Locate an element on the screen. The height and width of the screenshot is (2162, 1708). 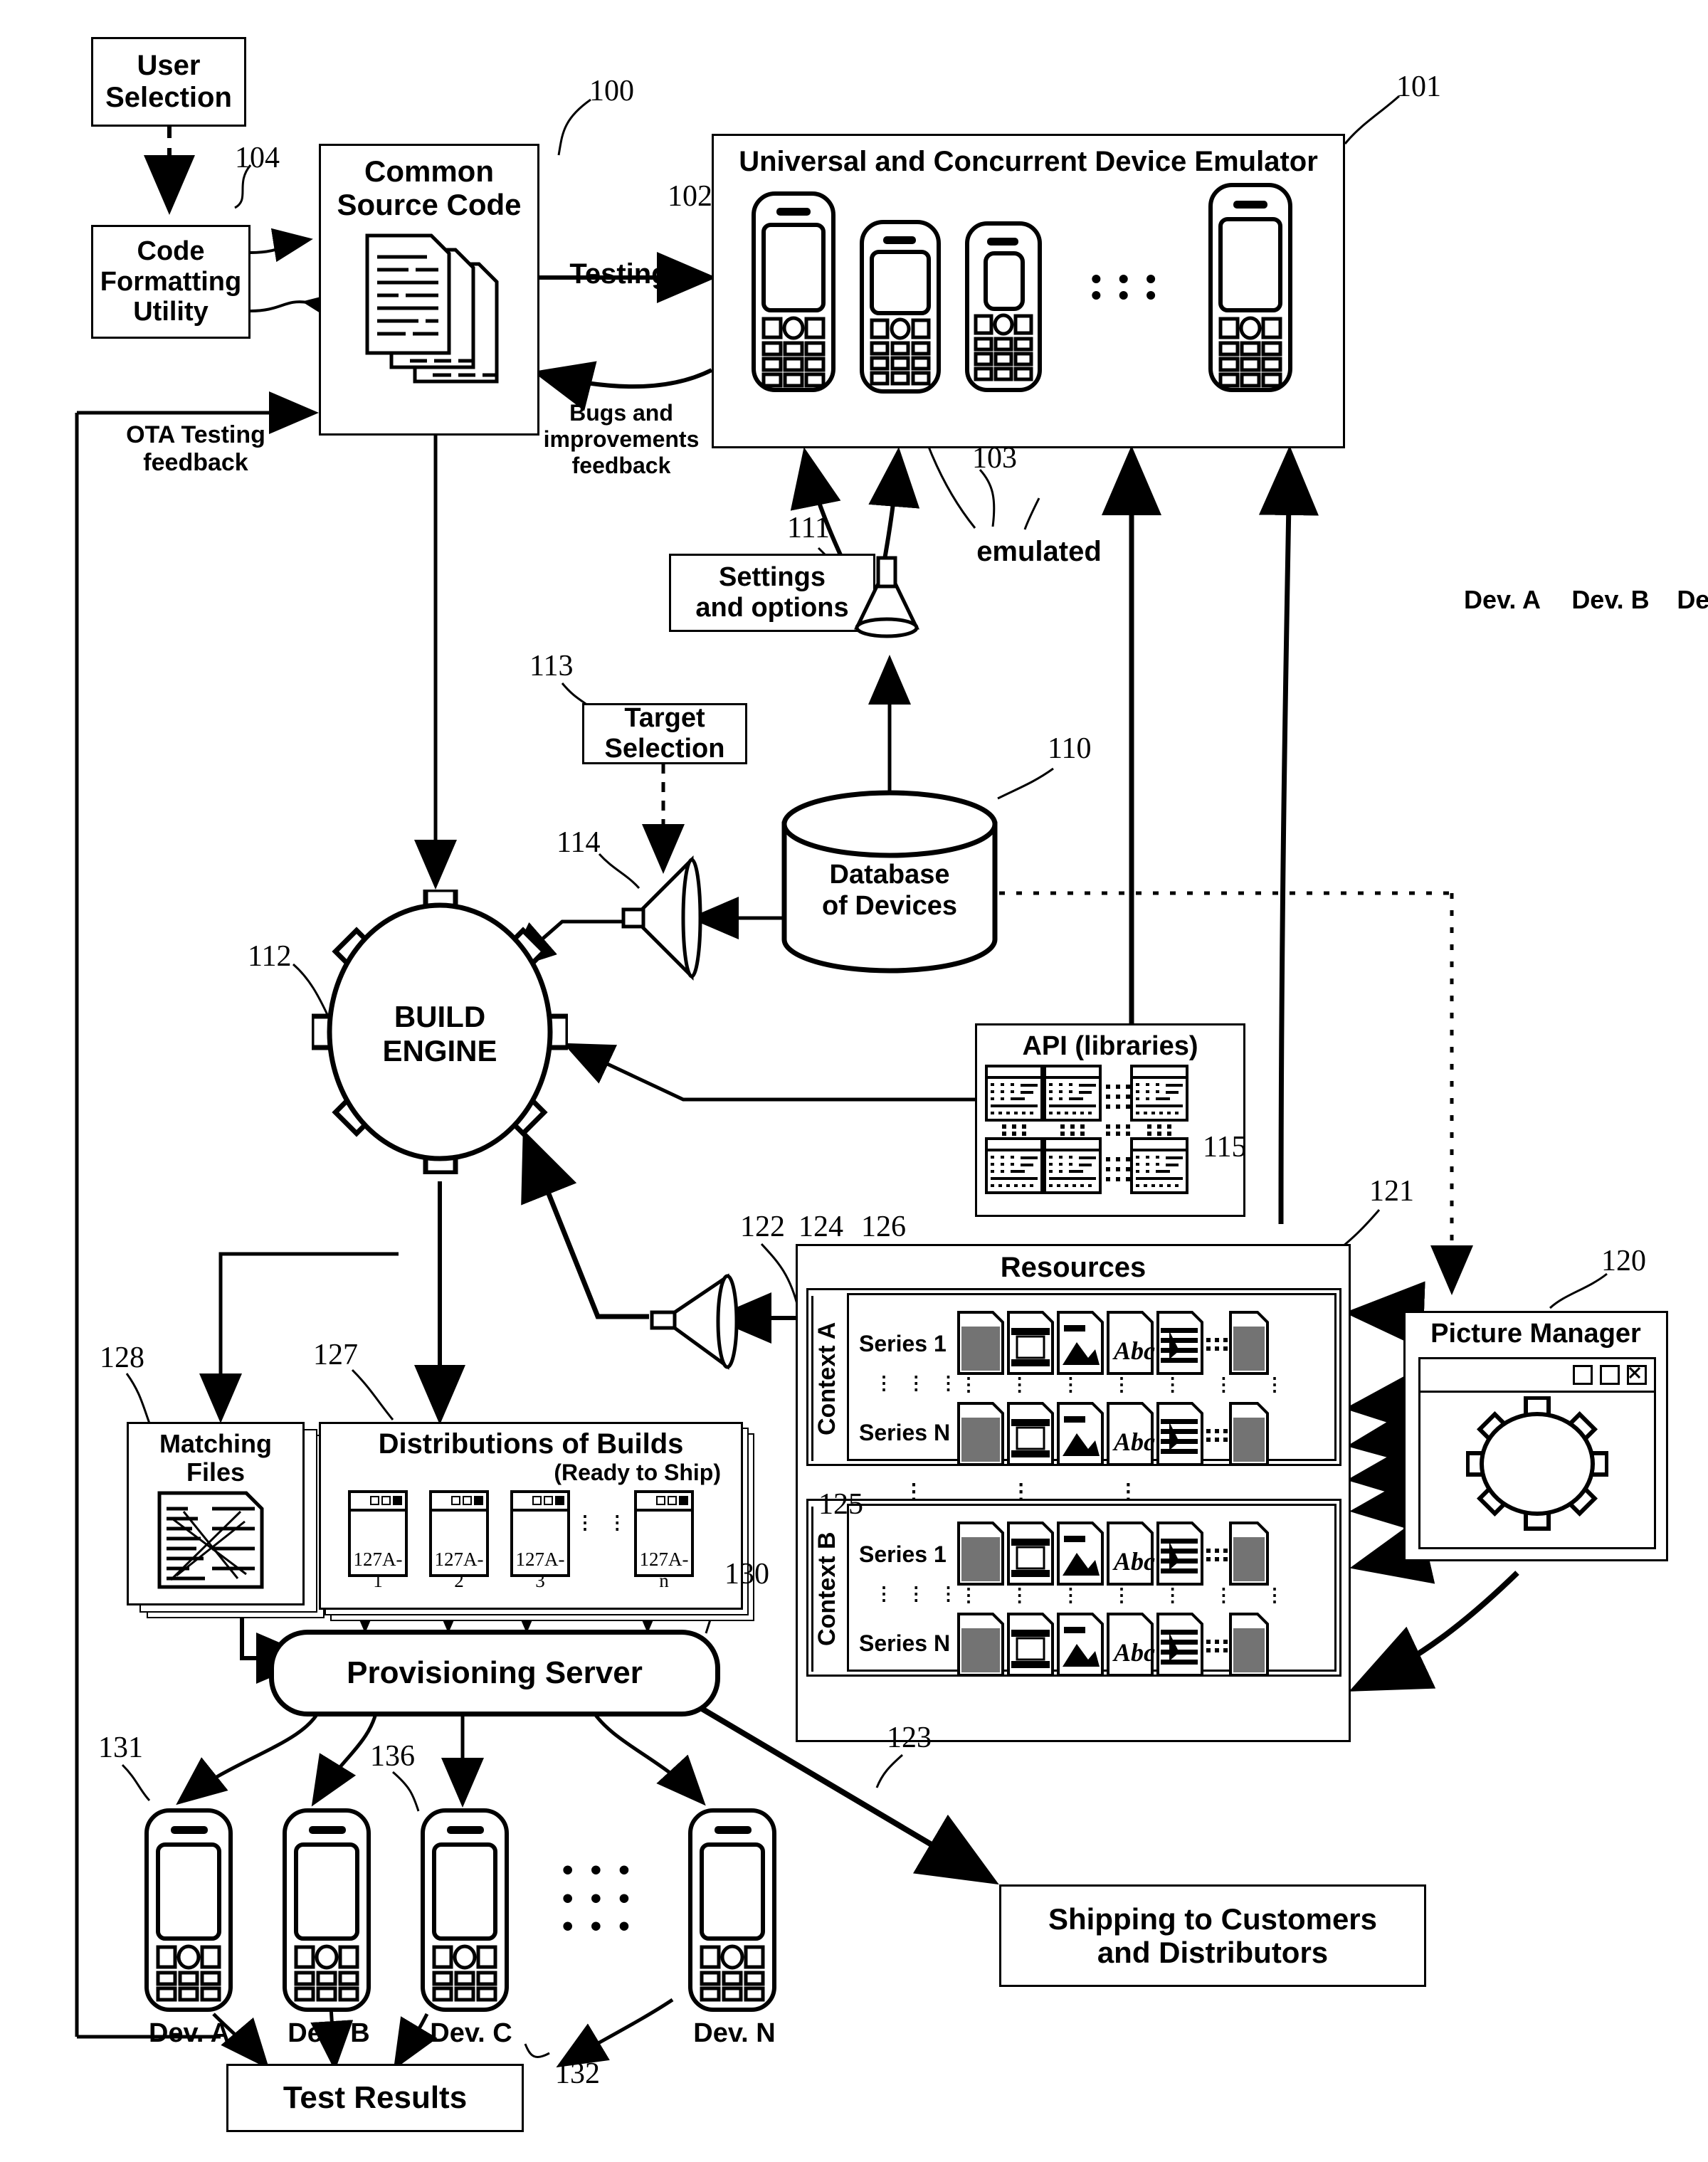
build-thumb-3: 127A-3 is located at coordinates (540, 1540).